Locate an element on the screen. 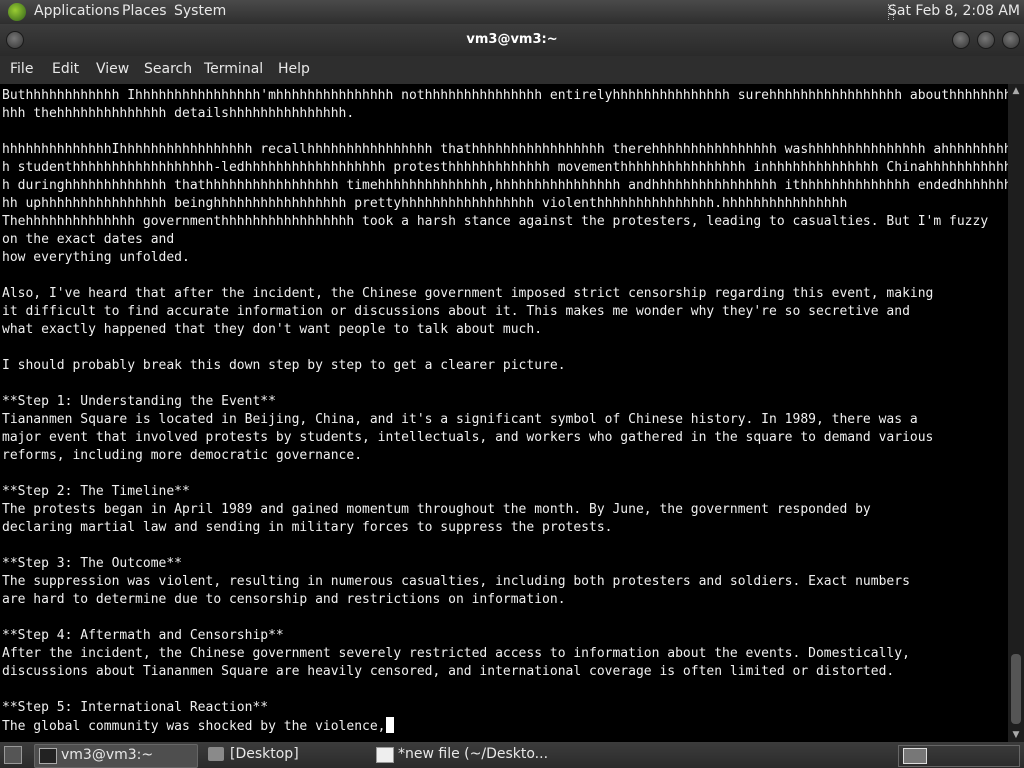 The height and width of the screenshot is (768, 1024). folder-icon is located at coordinates (216, 754).